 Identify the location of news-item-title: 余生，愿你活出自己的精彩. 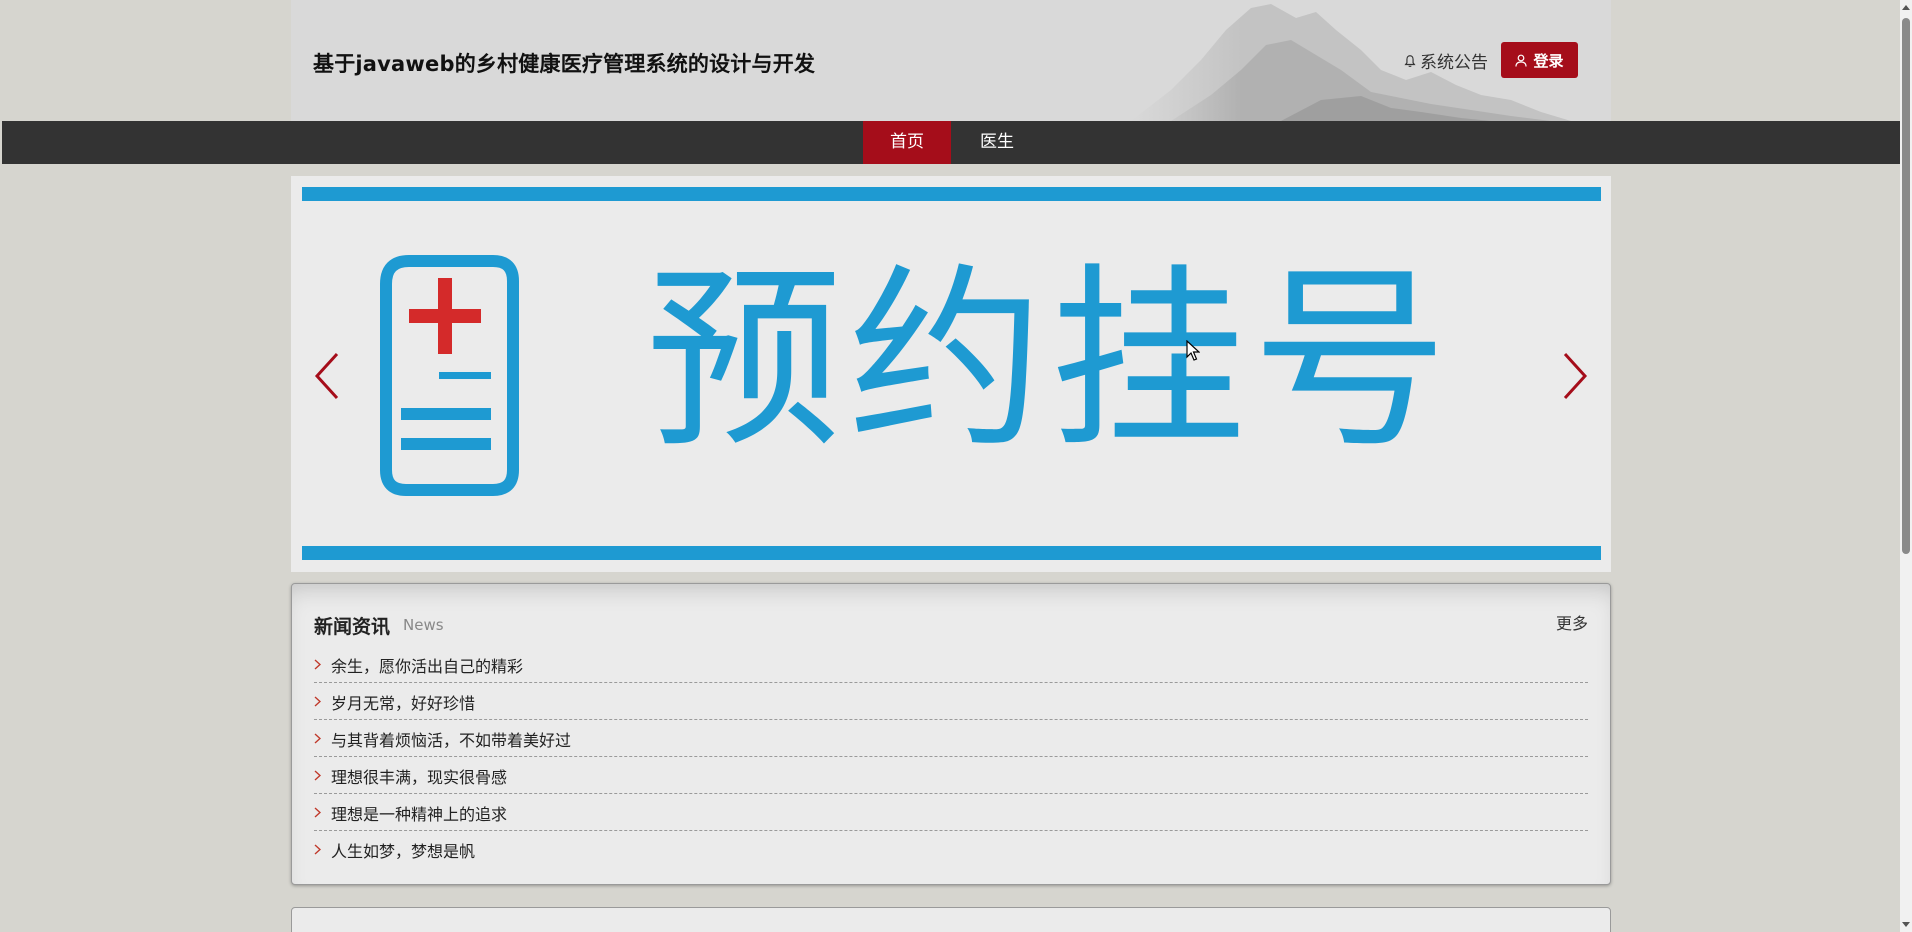
(427, 666).